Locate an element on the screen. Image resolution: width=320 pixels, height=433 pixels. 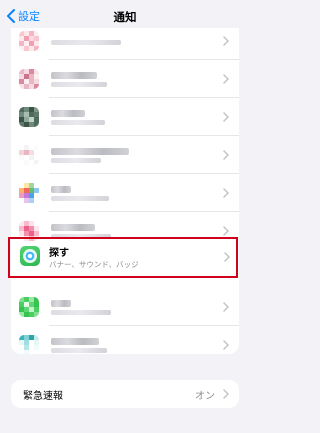
back-button-label: 設定 is located at coordinates (29, 16).